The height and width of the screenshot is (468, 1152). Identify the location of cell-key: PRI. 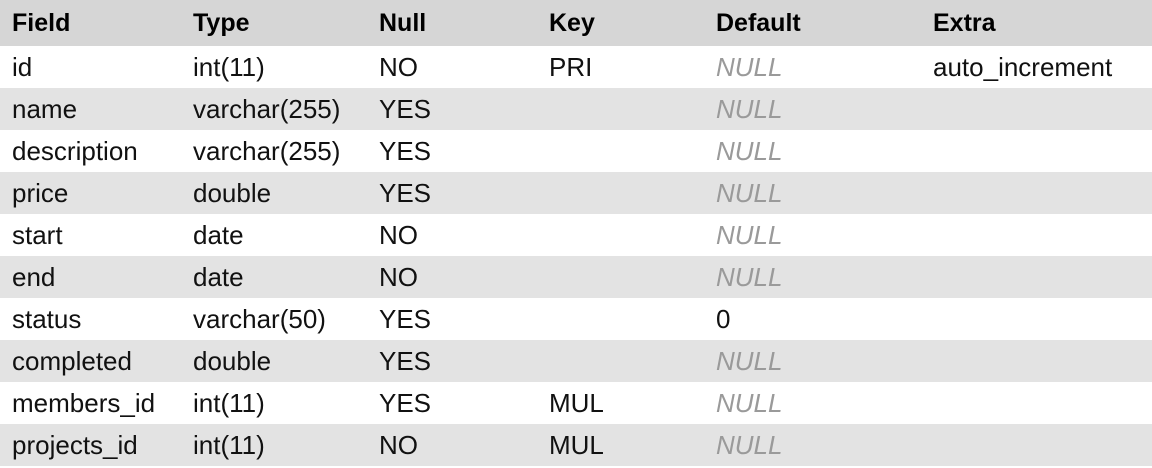
(571, 66).